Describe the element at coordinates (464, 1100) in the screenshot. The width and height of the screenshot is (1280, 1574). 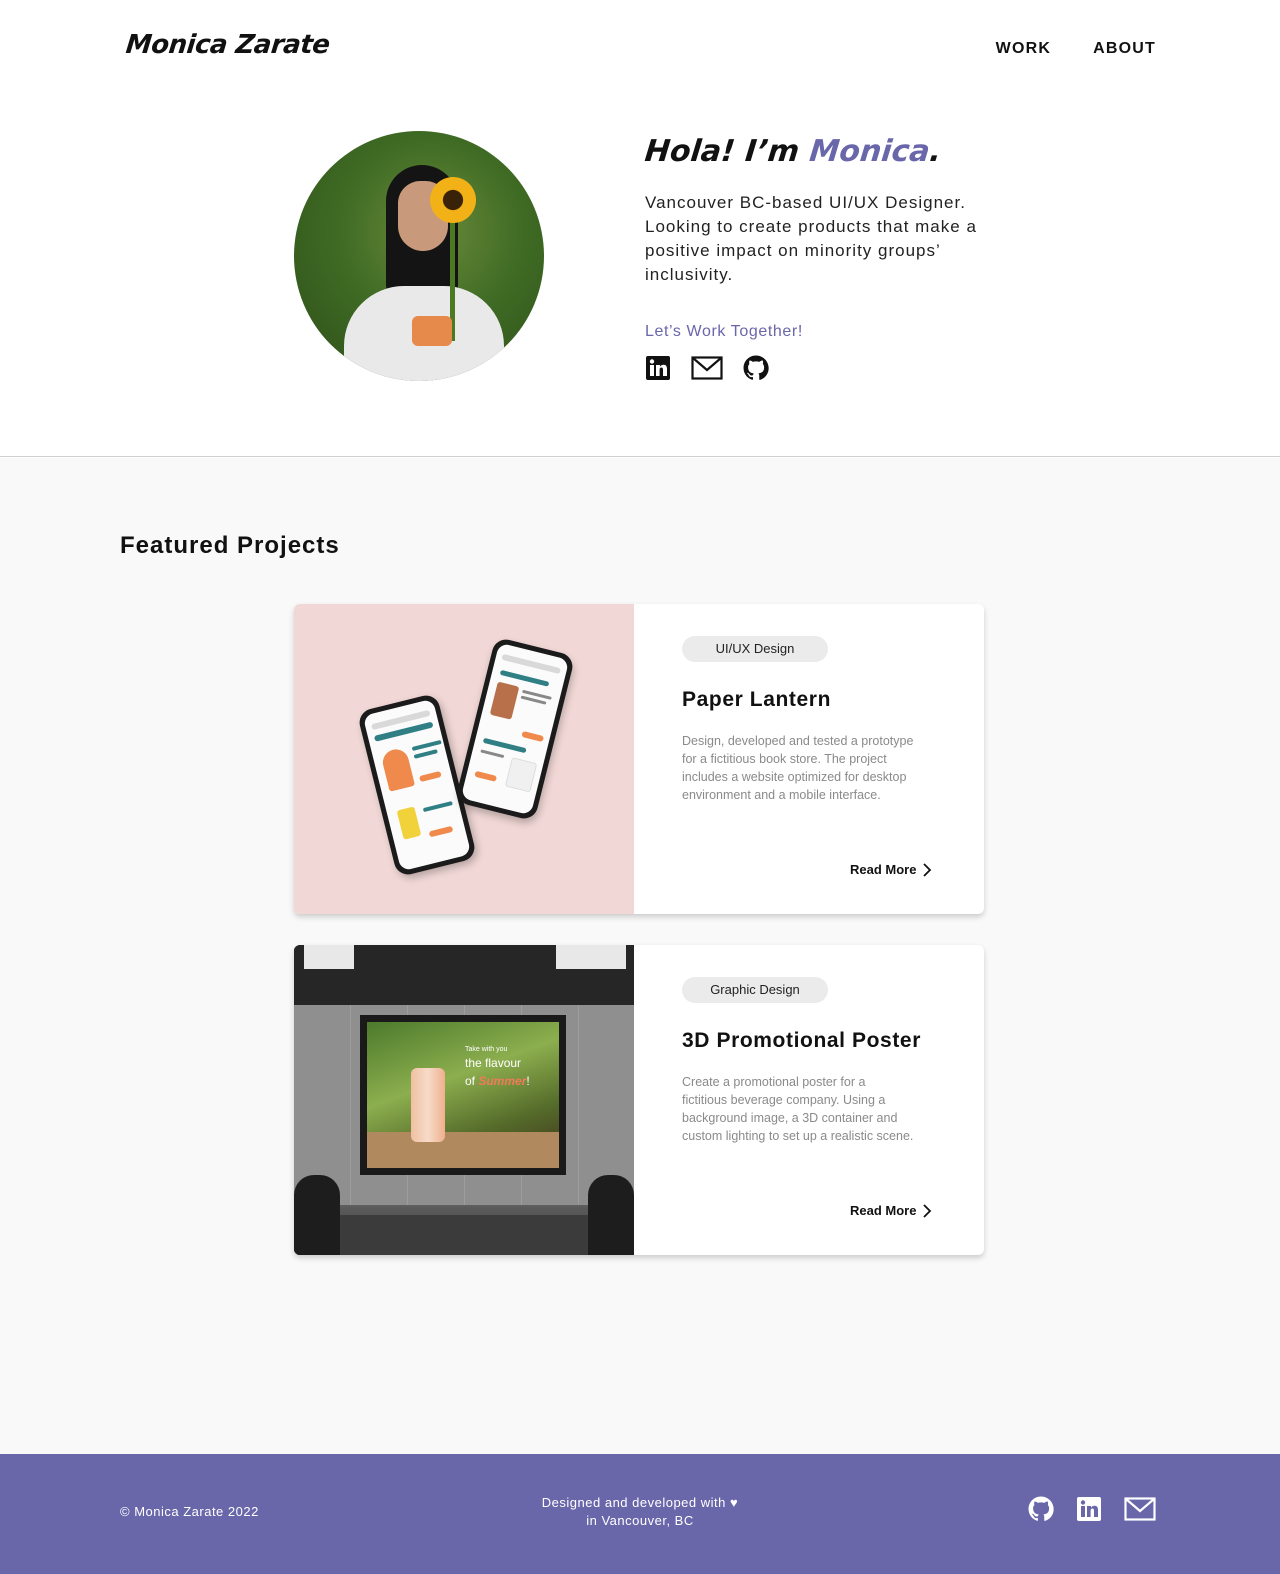
I see `project-thumbnail: Take with you the flavour of Summer!` at that location.